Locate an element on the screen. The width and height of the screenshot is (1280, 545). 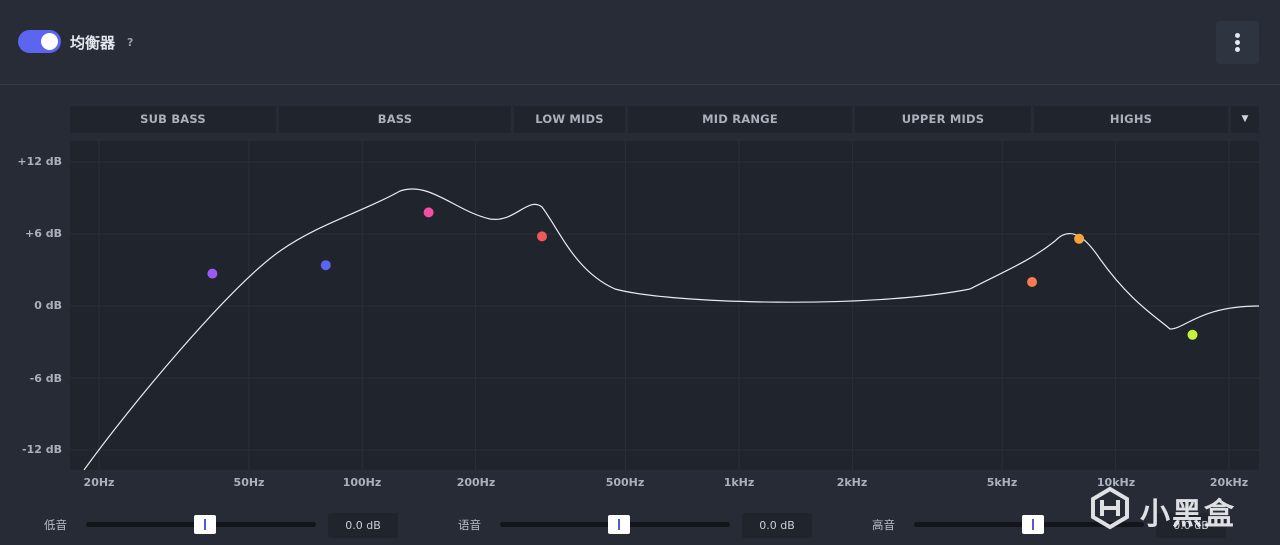
y-axis-label: +12 dB is located at coordinates (39, 161).